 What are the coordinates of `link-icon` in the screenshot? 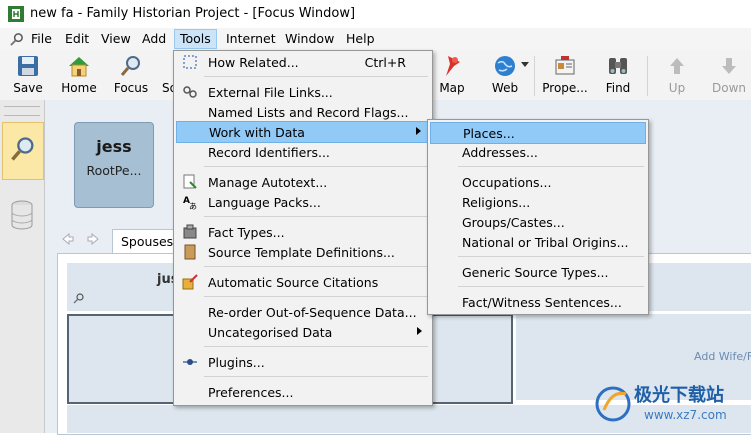 It's located at (190, 92).